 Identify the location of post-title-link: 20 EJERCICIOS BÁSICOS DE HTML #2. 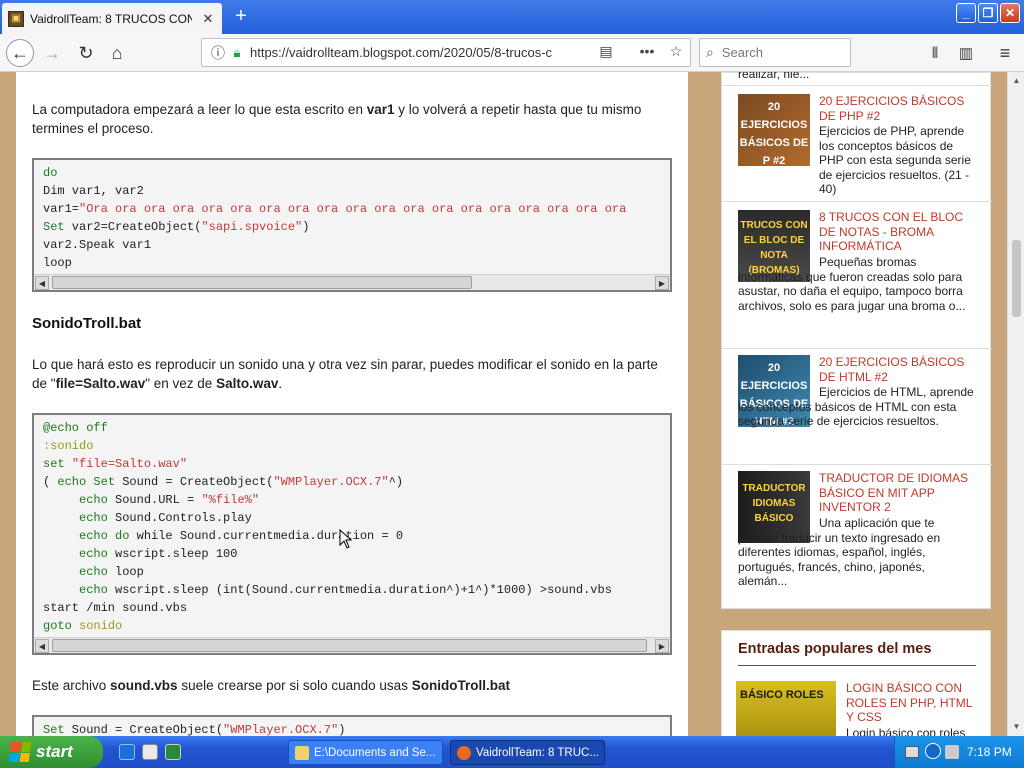
(897, 369).